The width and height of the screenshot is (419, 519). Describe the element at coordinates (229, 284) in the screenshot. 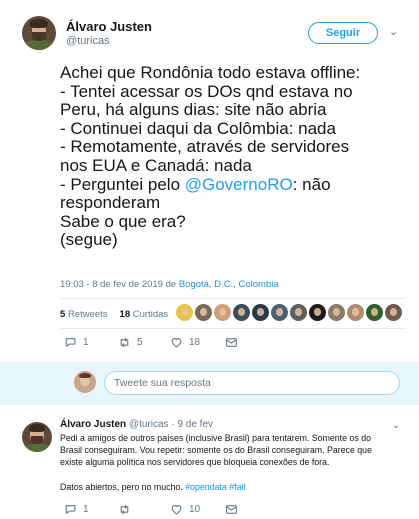

I see `location-link: Bogotá, D.C., Colombia` at that location.